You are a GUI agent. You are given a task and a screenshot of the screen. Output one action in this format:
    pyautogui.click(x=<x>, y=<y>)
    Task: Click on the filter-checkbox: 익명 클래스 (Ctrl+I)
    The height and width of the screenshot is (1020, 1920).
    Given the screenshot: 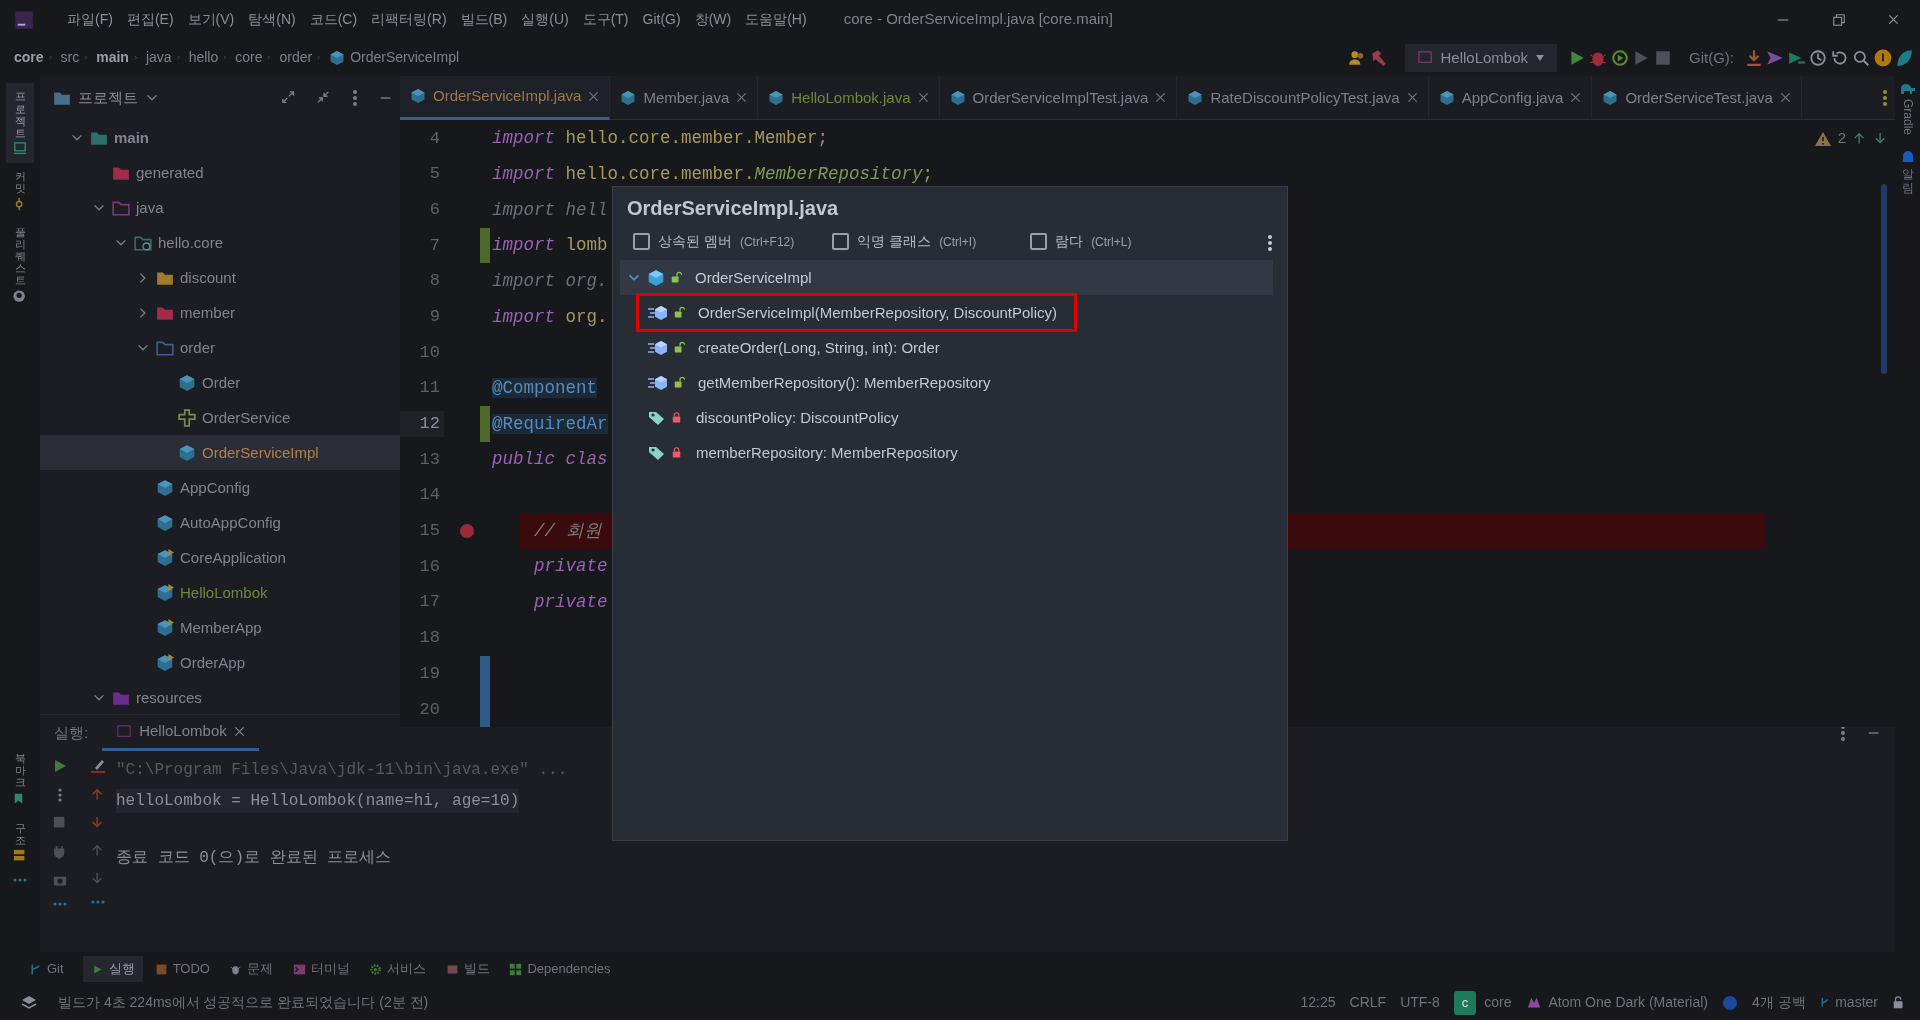 What is the action you would take?
    pyautogui.click(x=904, y=242)
    